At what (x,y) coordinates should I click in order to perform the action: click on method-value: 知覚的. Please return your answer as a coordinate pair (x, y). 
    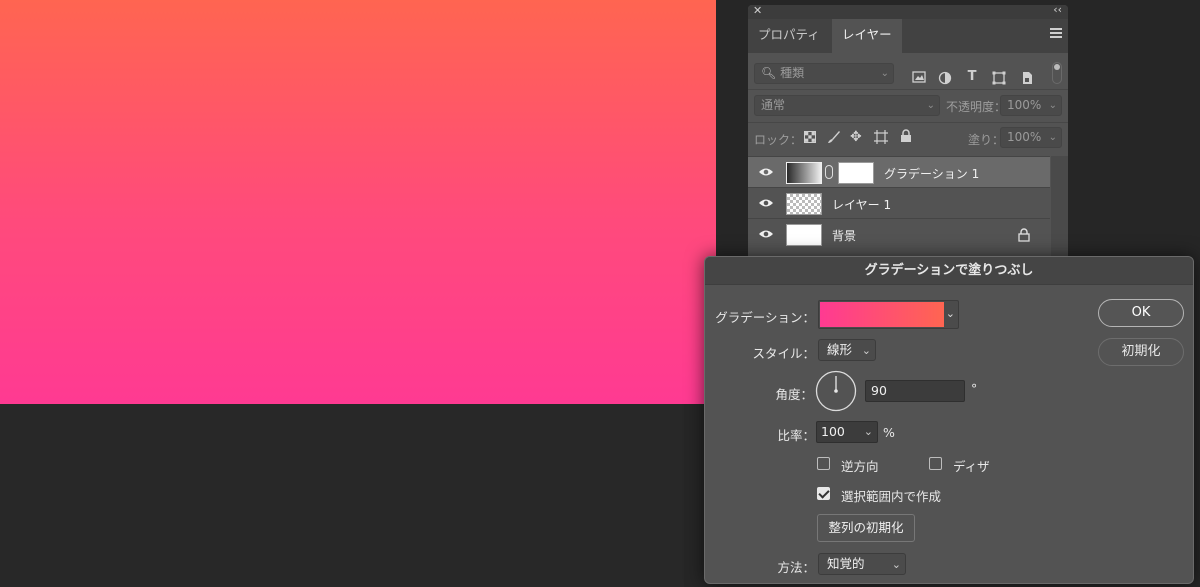
    Looking at the image, I should click on (846, 563).